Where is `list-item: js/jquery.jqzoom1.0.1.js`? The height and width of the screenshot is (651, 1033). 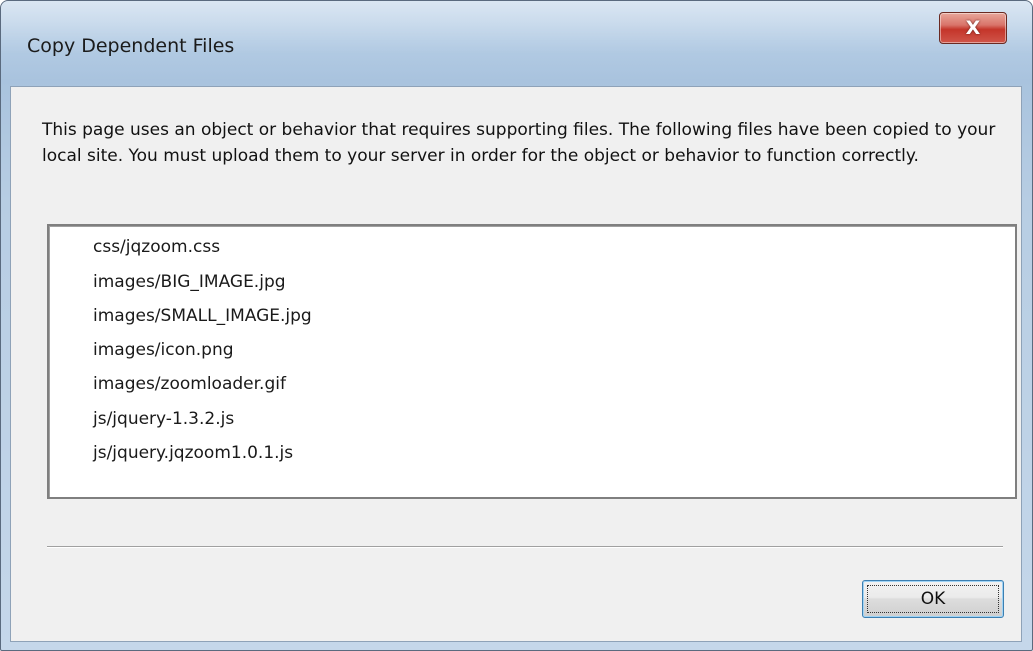
list-item: js/jquery.jqzoom1.0.1.js is located at coordinates (193, 453).